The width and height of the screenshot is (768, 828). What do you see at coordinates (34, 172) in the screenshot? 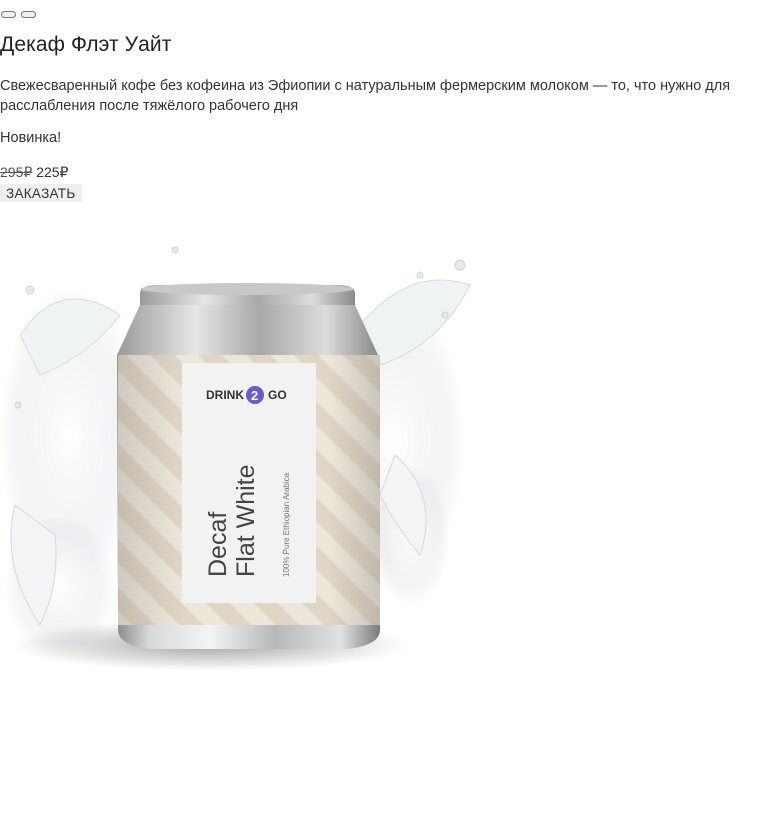
I see `price-row: 295₽ 225₽` at bounding box center [34, 172].